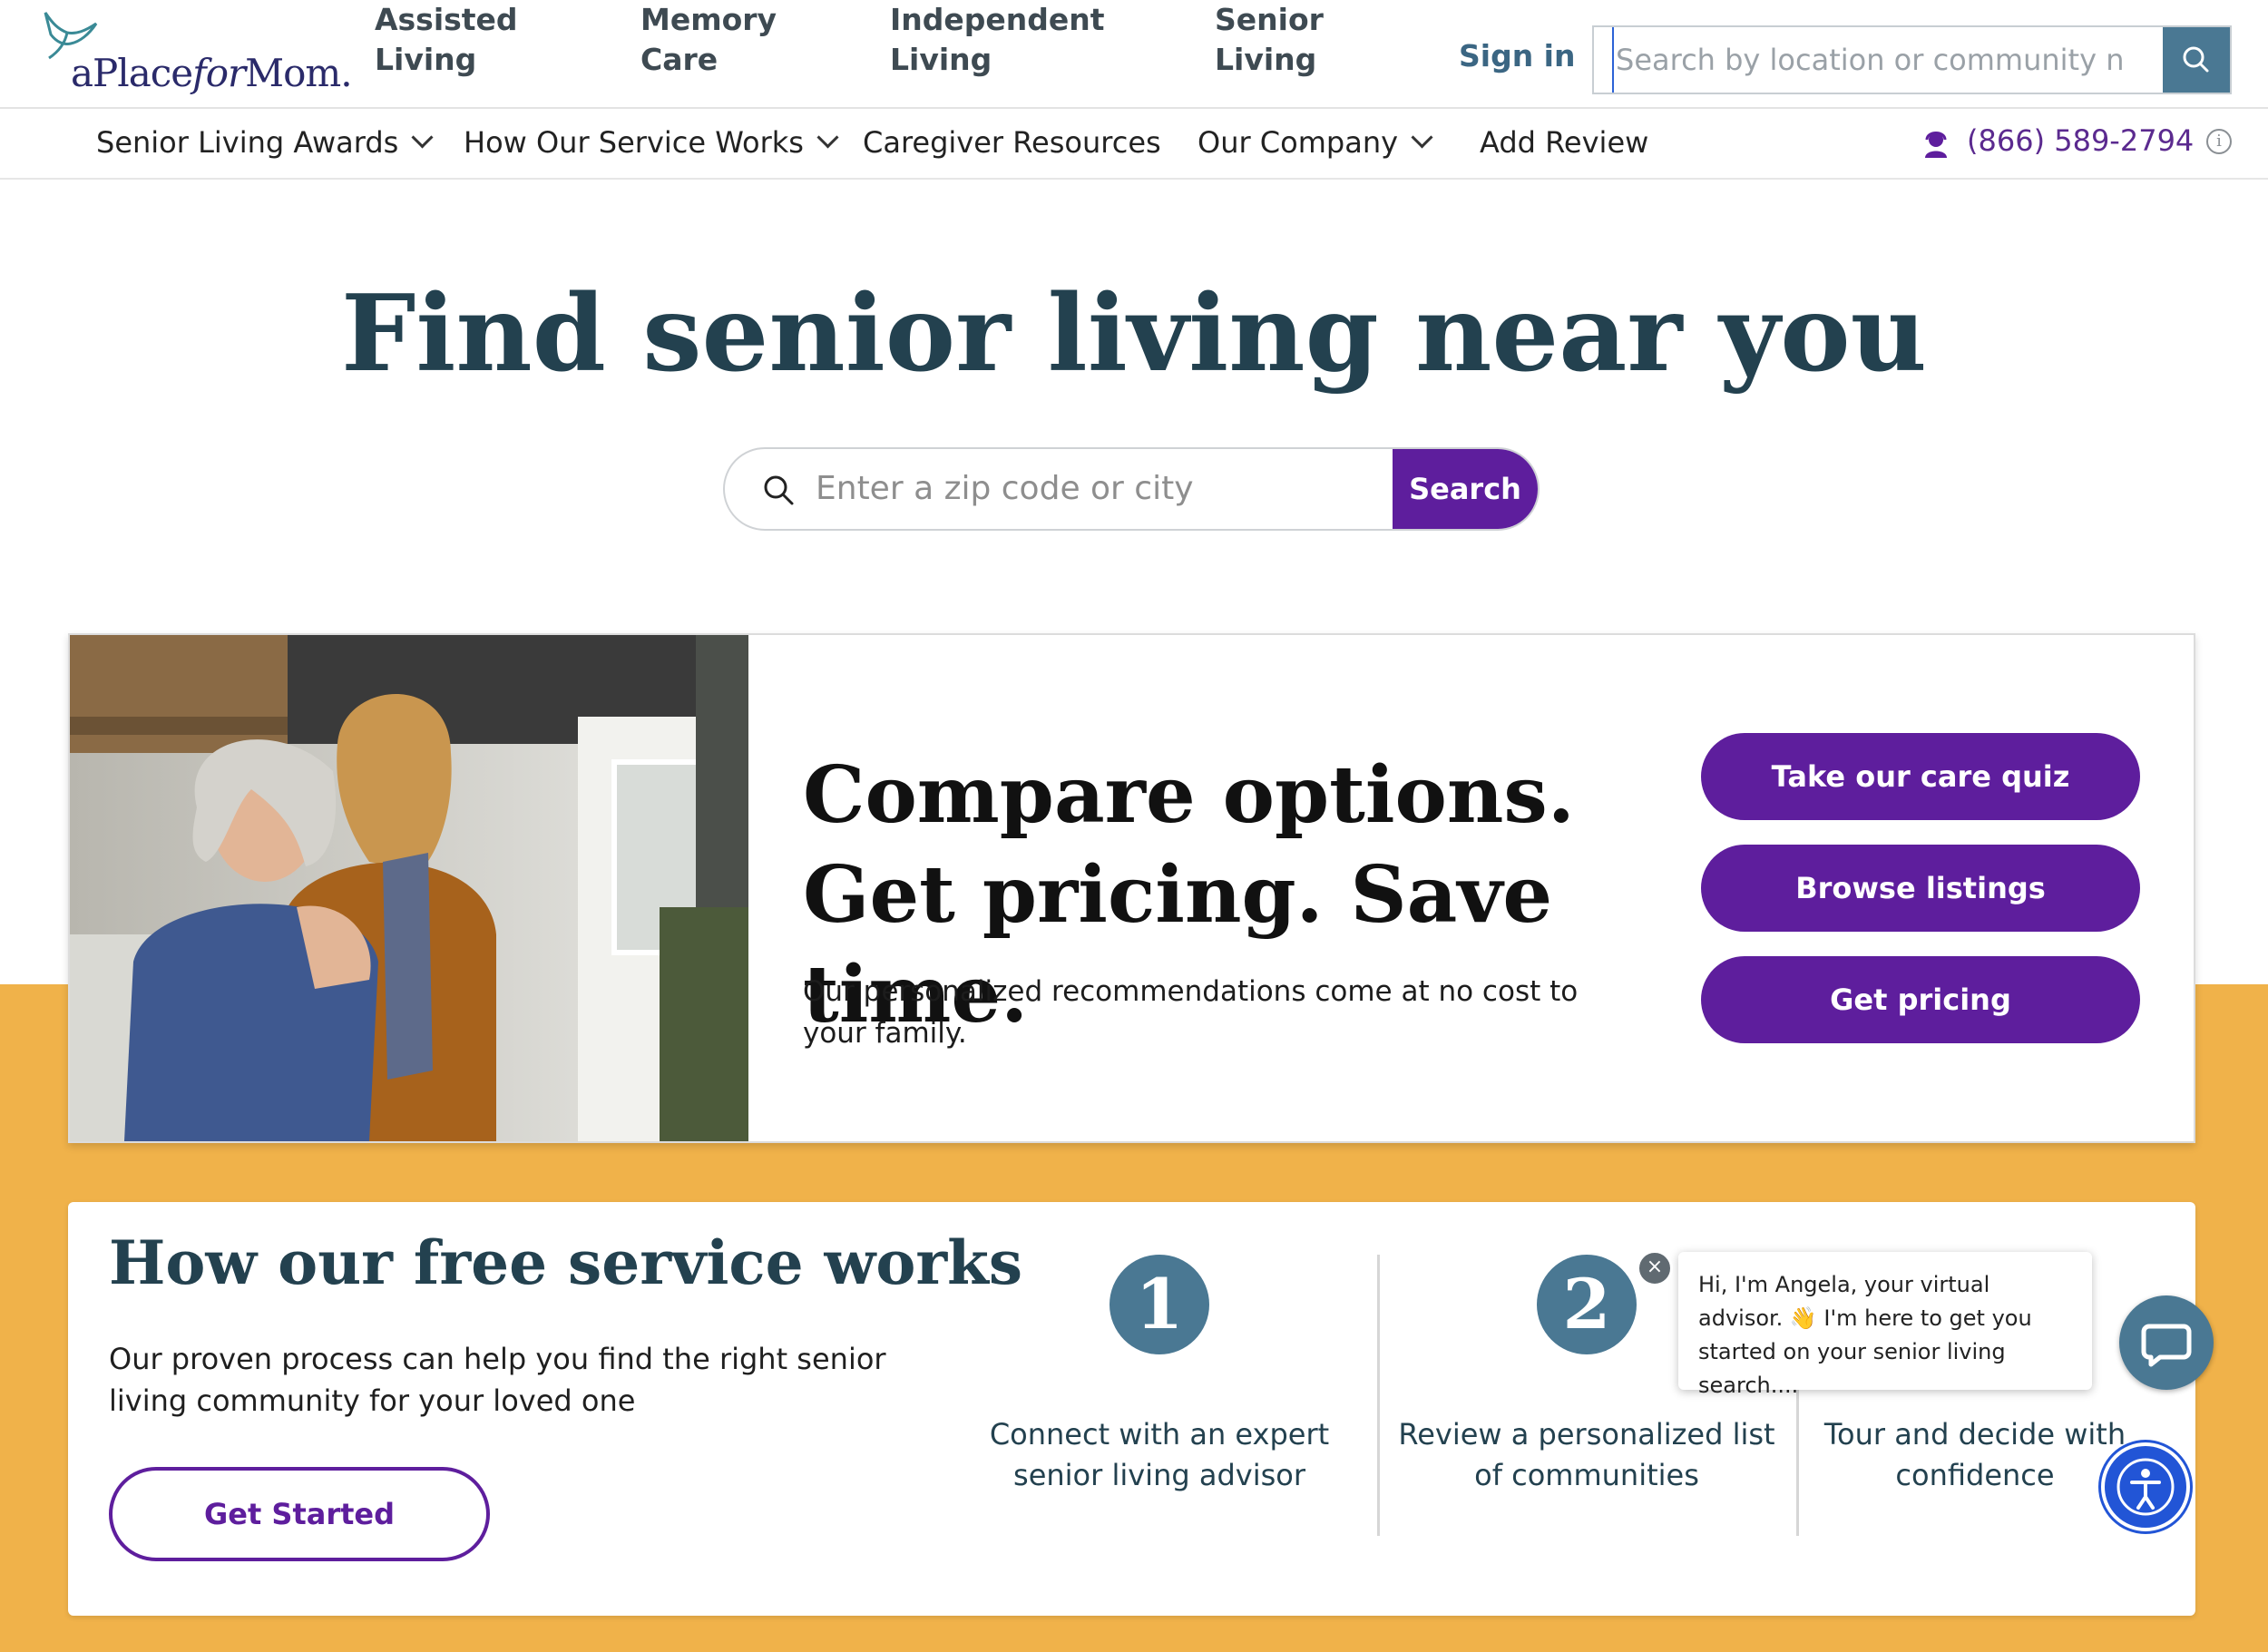 The width and height of the screenshot is (2268, 1652). I want to click on top-search-input: Search by location or community na, so click(1868, 60).